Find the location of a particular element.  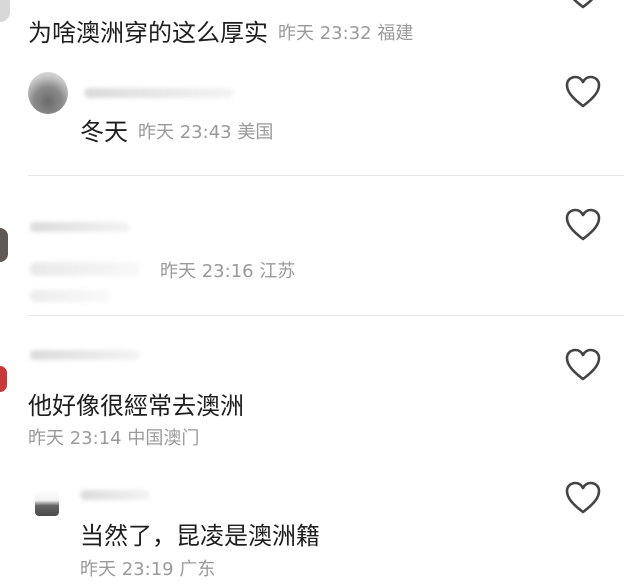

comment-location: 中国澳门 is located at coordinates (163, 438).